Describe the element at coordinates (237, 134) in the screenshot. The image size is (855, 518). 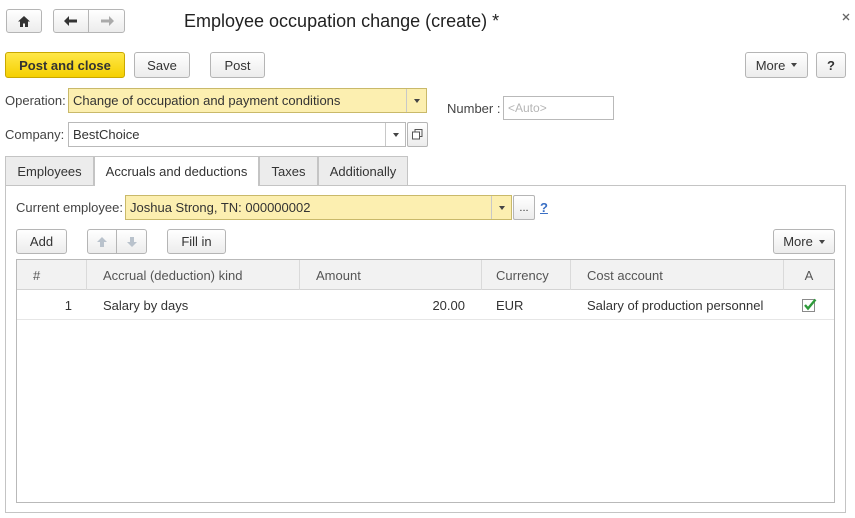
I see `company-field: BestChoice` at that location.